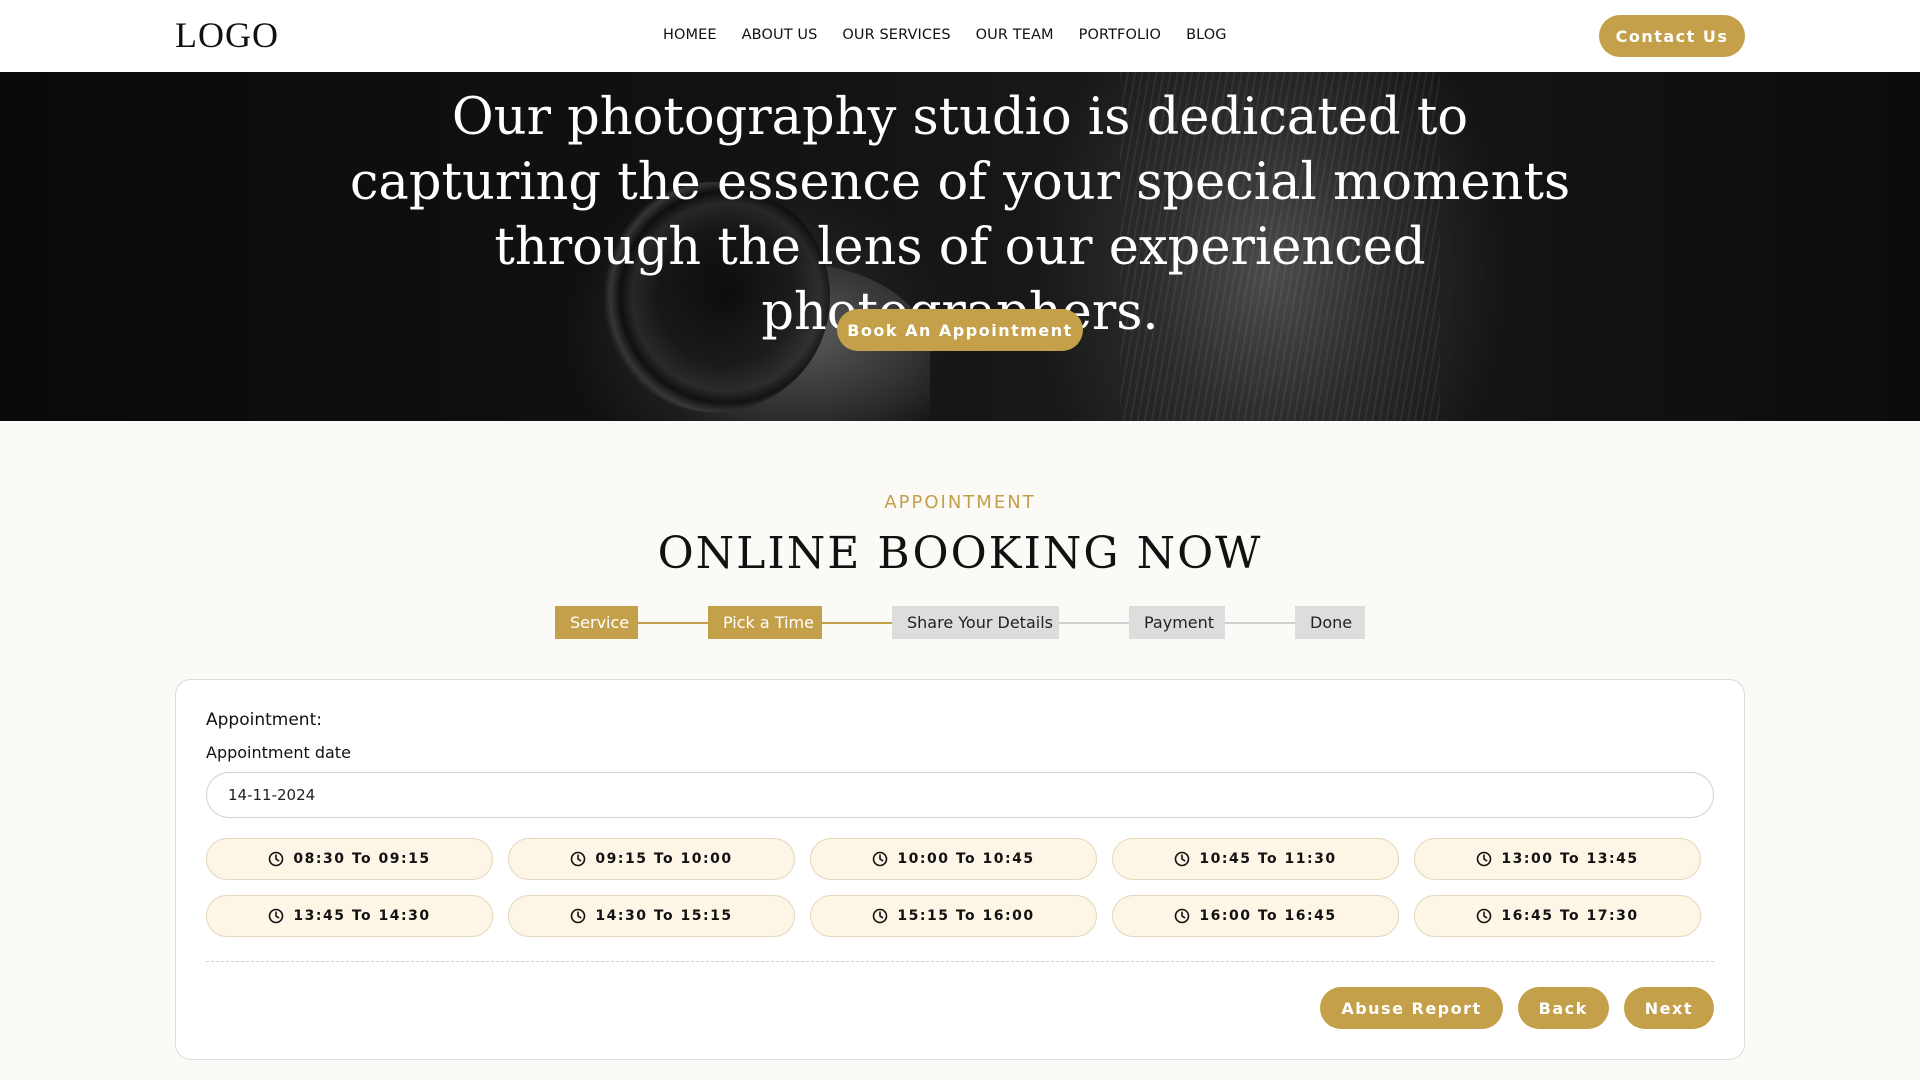  What do you see at coordinates (1570, 916) in the screenshot?
I see `time-slot-label: 16:45 To 17:30` at bounding box center [1570, 916].